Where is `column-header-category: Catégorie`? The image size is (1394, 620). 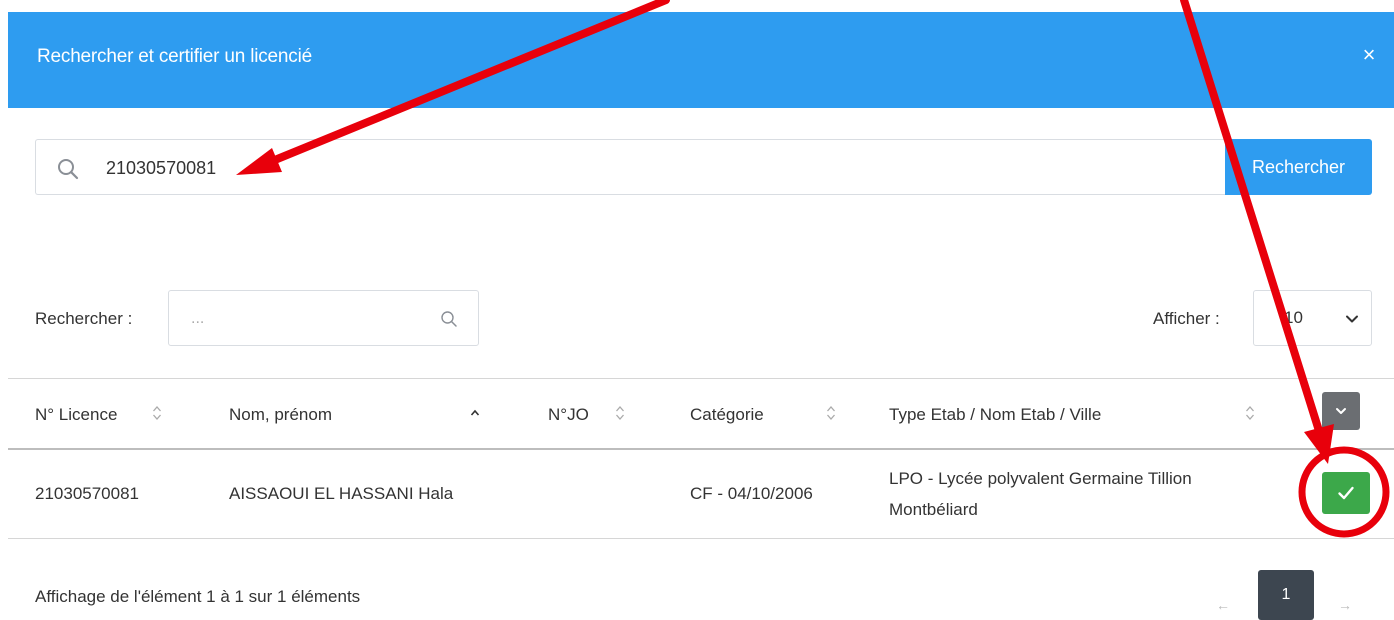
column-header-category: Catégorie is located at coordinates (727, 415).